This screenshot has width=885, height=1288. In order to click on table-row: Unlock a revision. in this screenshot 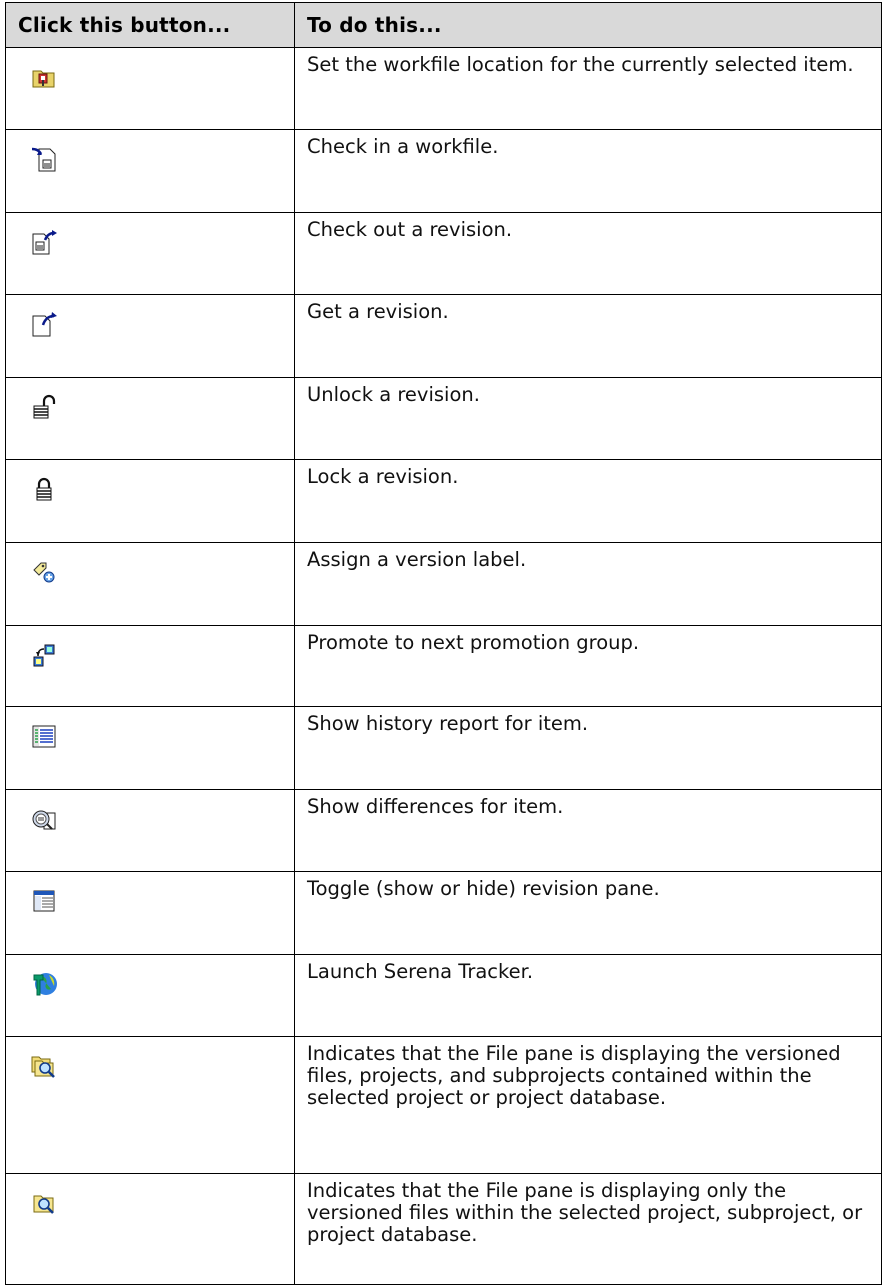, I will do `click(443, 418)`.